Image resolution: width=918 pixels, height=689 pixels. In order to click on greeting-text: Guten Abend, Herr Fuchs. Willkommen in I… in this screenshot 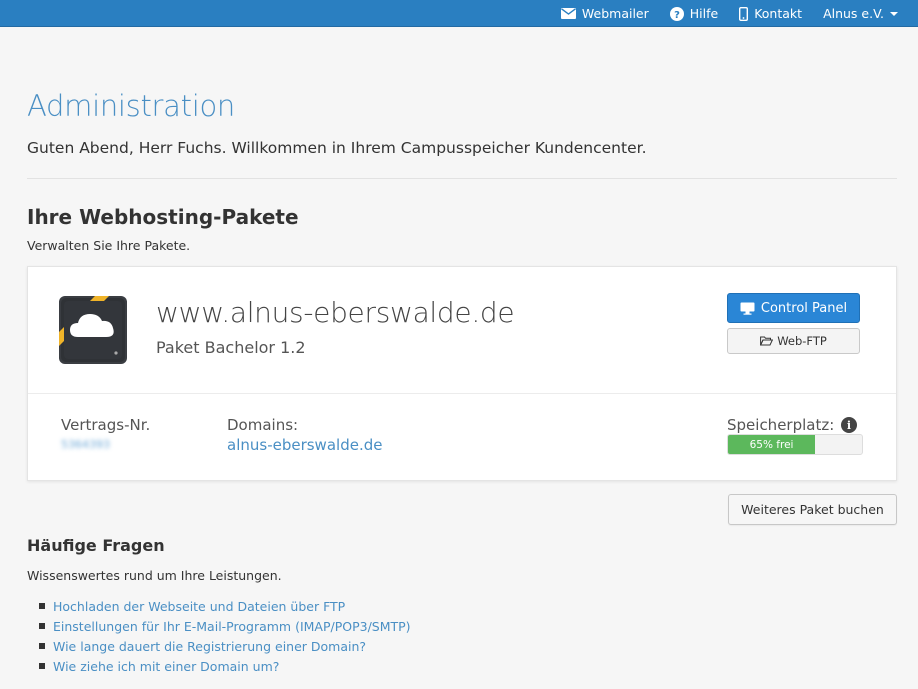, I will do `click(337, 148)`.